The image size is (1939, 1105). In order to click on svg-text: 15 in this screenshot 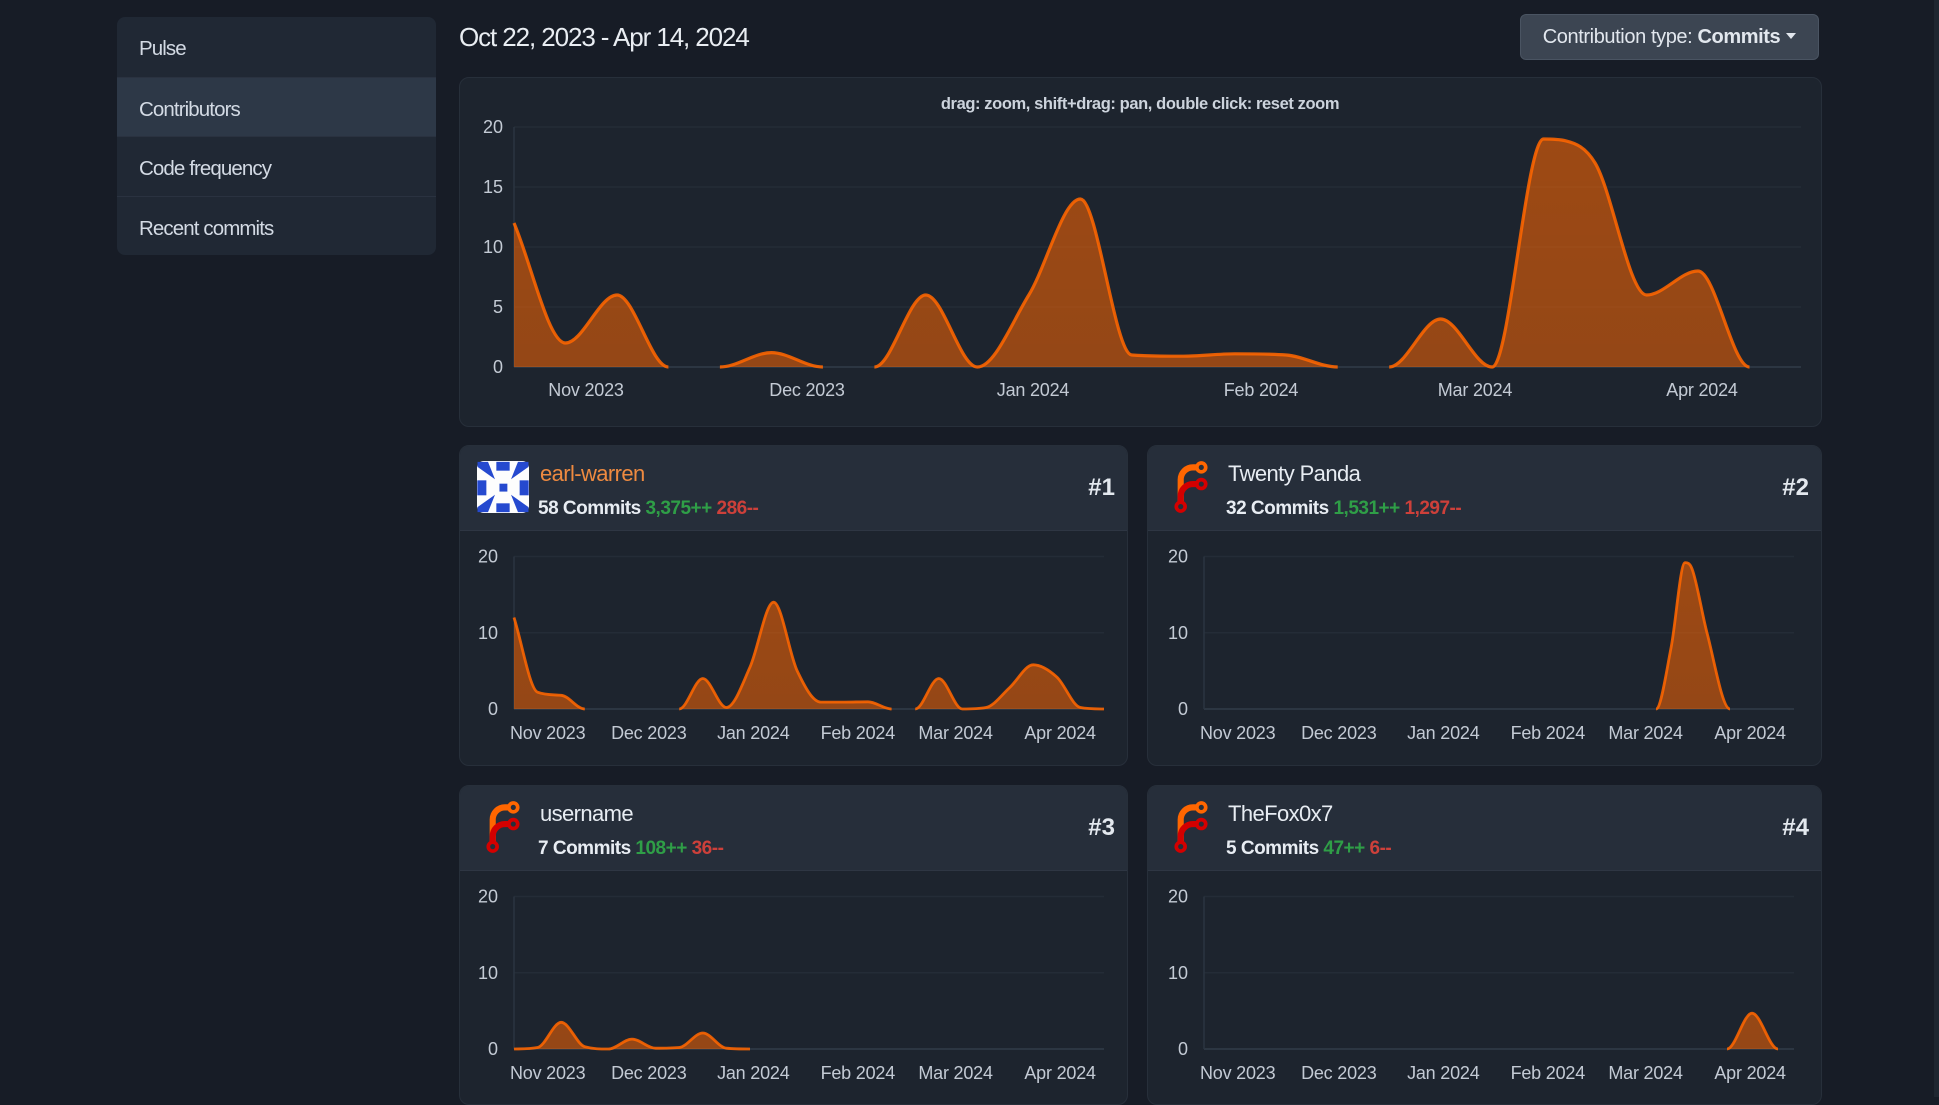, I will do `click(493, 187)`.